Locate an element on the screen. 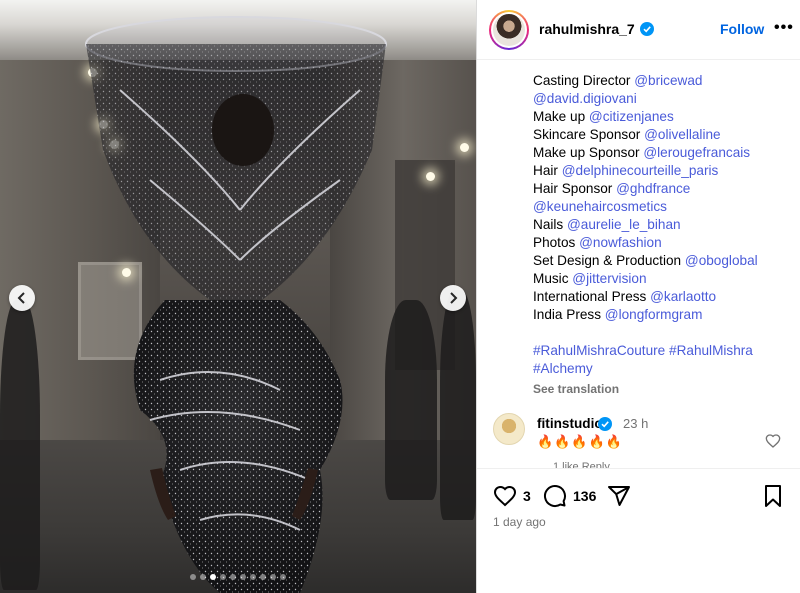 The height and width of the screenshot is (593, 800). caption-text: Casting Director is located at coordinates (584, 80).